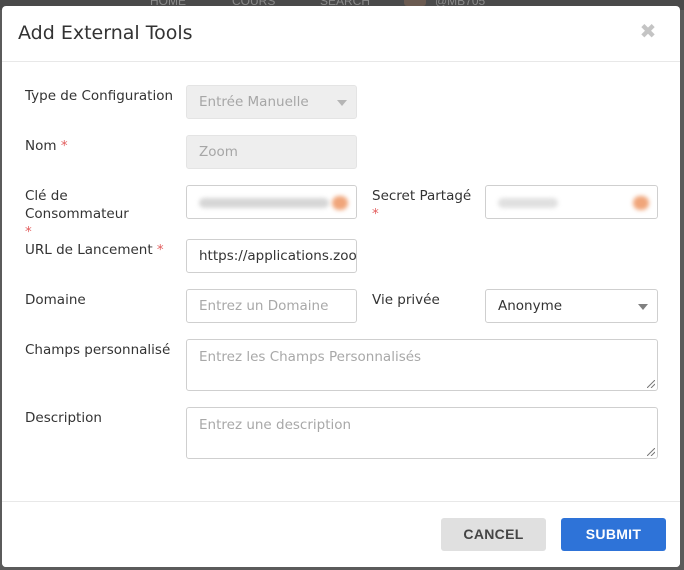  I want to click on cancel-button: CANCEL, so click(493, 534).